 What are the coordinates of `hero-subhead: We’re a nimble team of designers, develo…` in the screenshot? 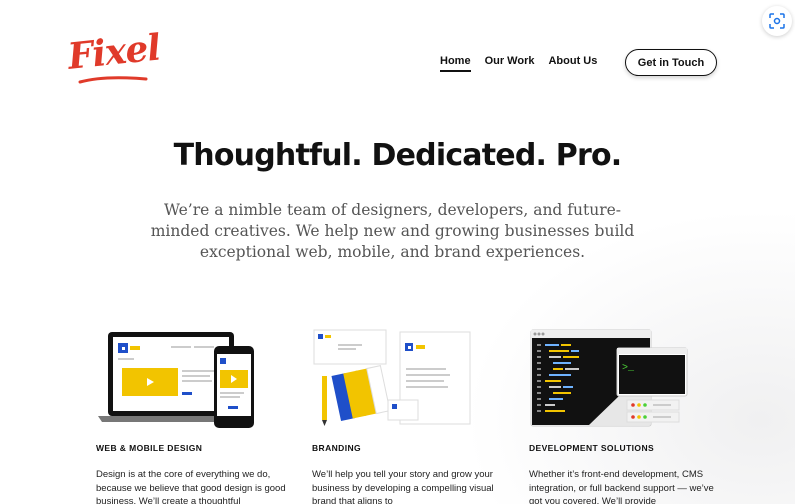 It's located at (392, 231).